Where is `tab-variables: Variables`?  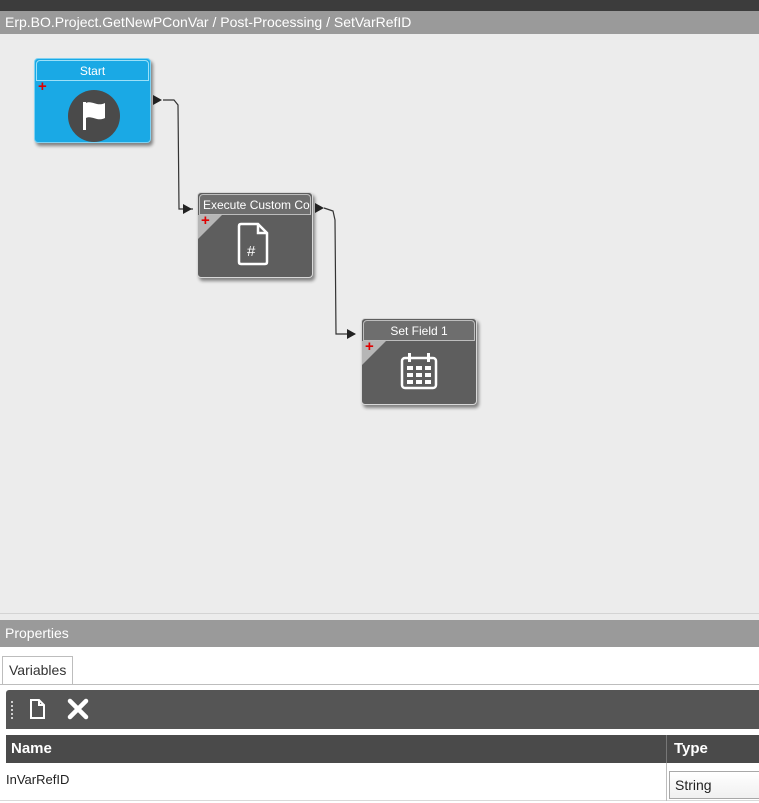 tab-variables: Variables is located at coordinates (38, 670).